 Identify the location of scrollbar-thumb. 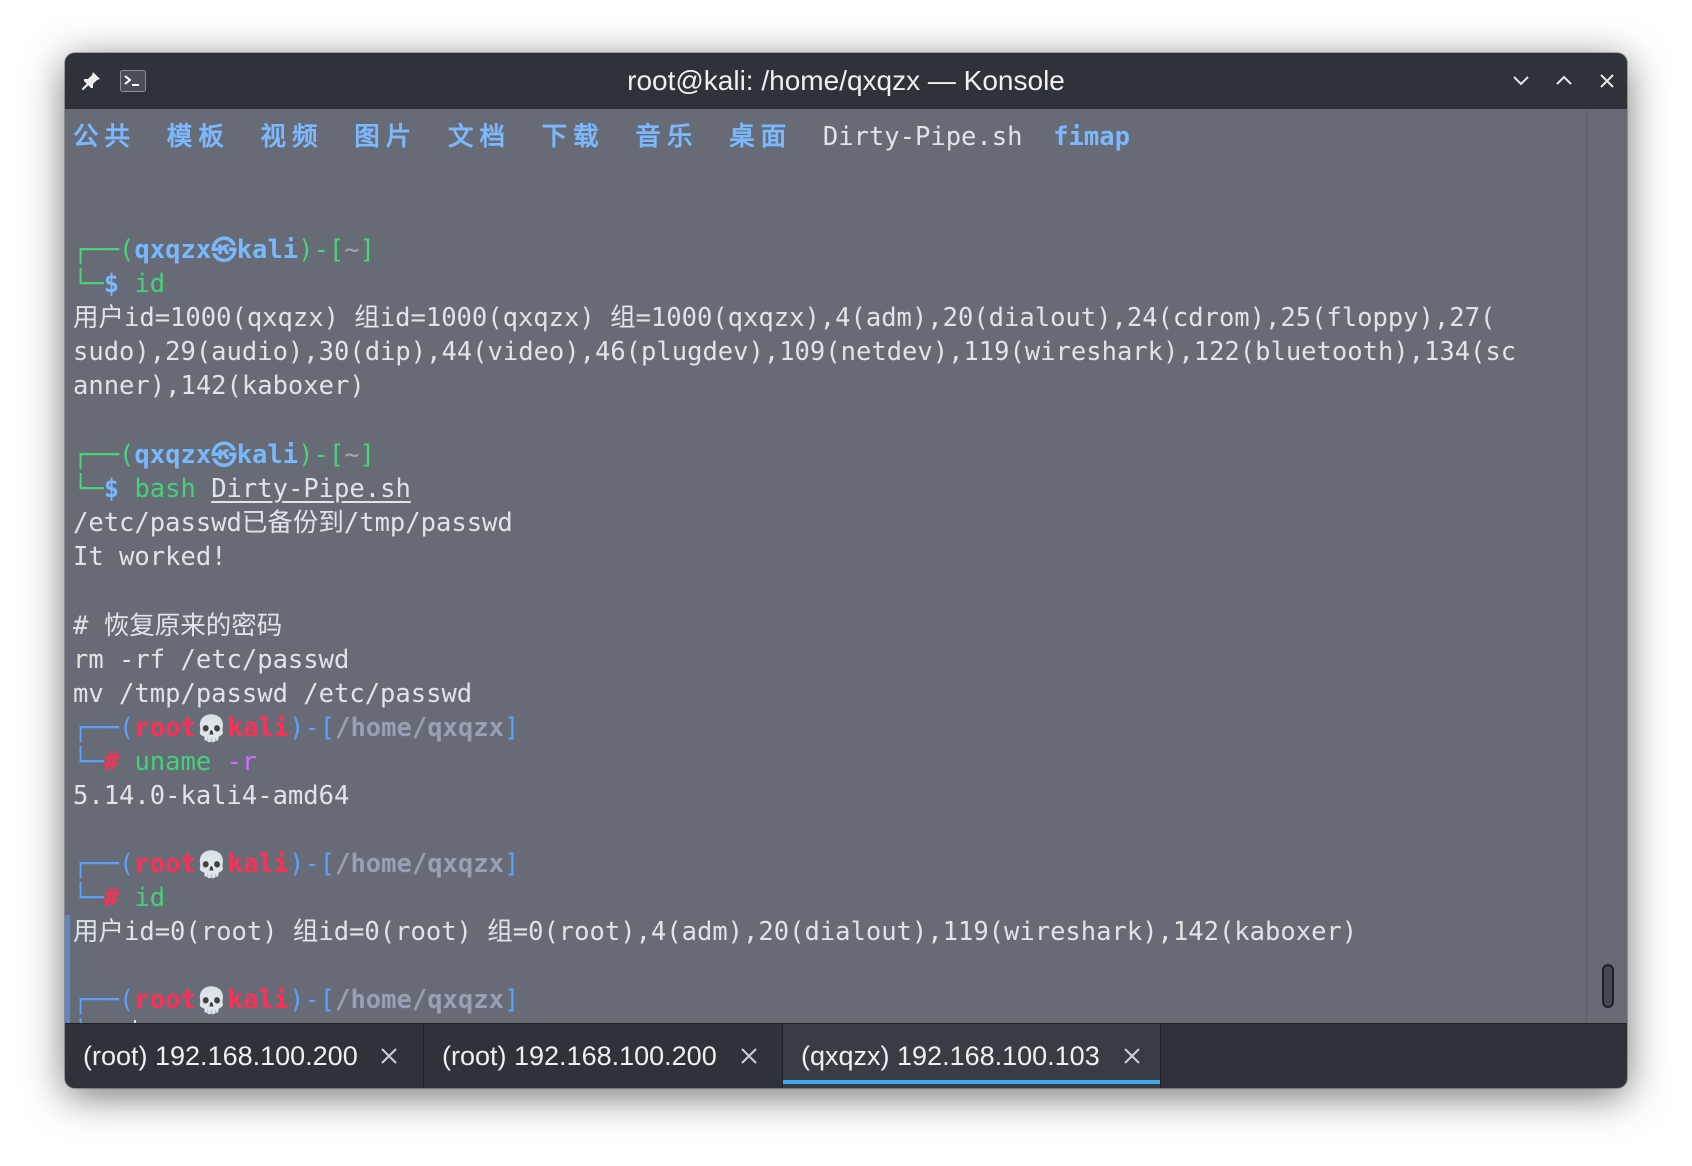
(1608, 986).